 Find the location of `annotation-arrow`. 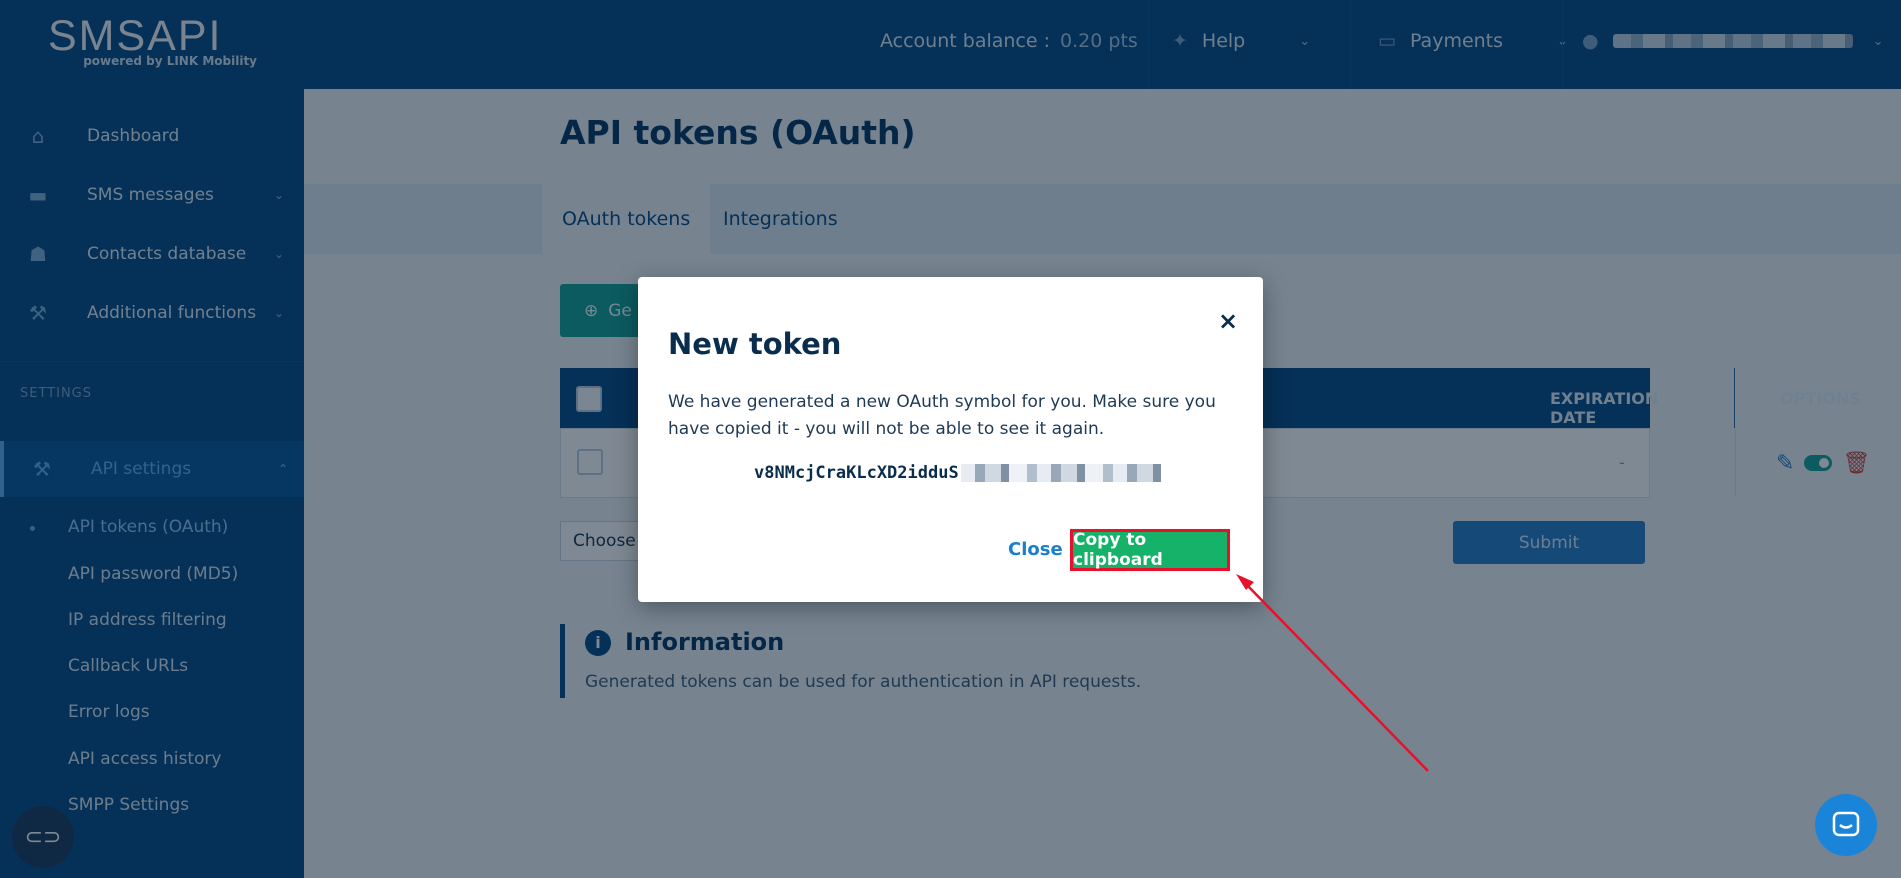

annotation-arrow is located at coordinates (1332, 673).